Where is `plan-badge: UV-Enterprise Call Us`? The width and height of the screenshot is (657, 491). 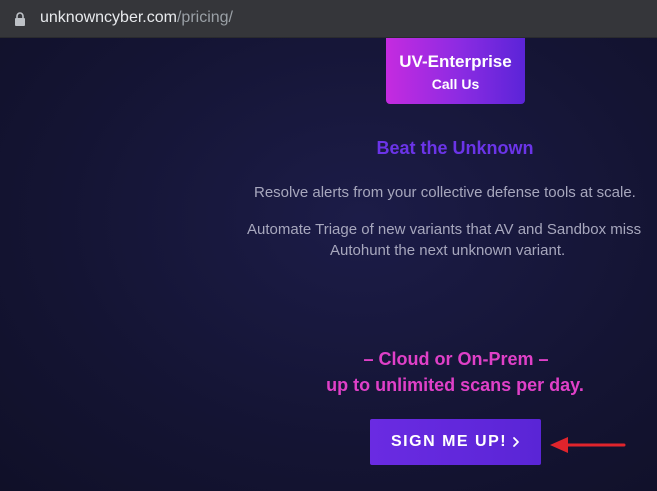 plan-badge: UV-Enterprise Call Us is located at coordinates (455, 71).